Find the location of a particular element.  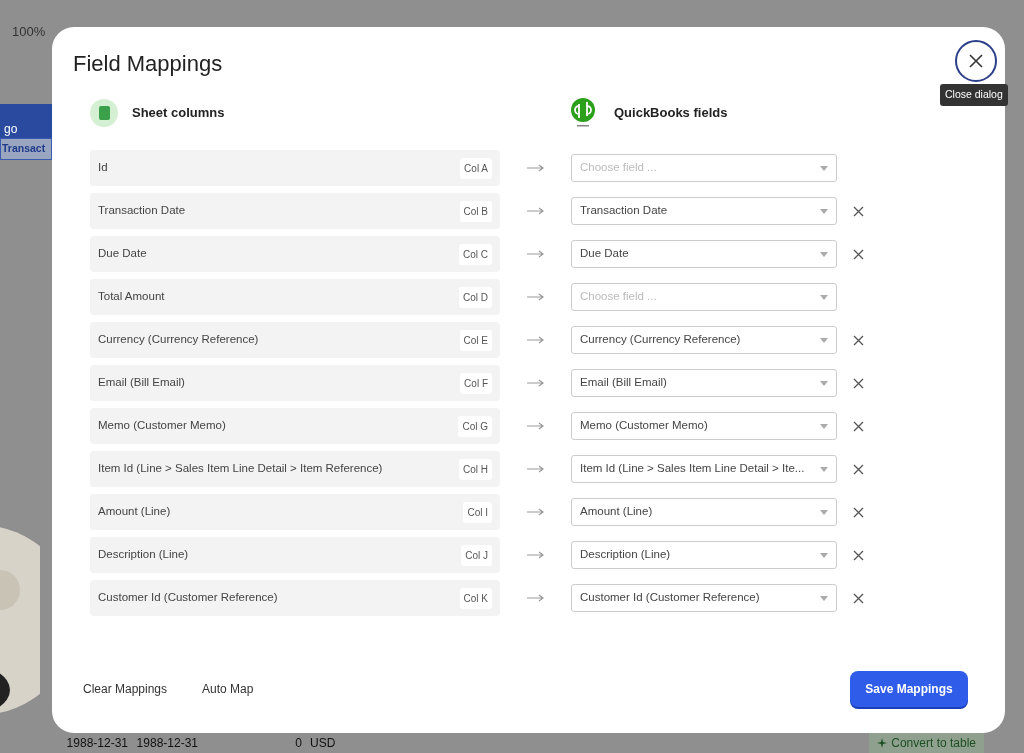

column-tag: Col K is located at coordinates (475, 598).